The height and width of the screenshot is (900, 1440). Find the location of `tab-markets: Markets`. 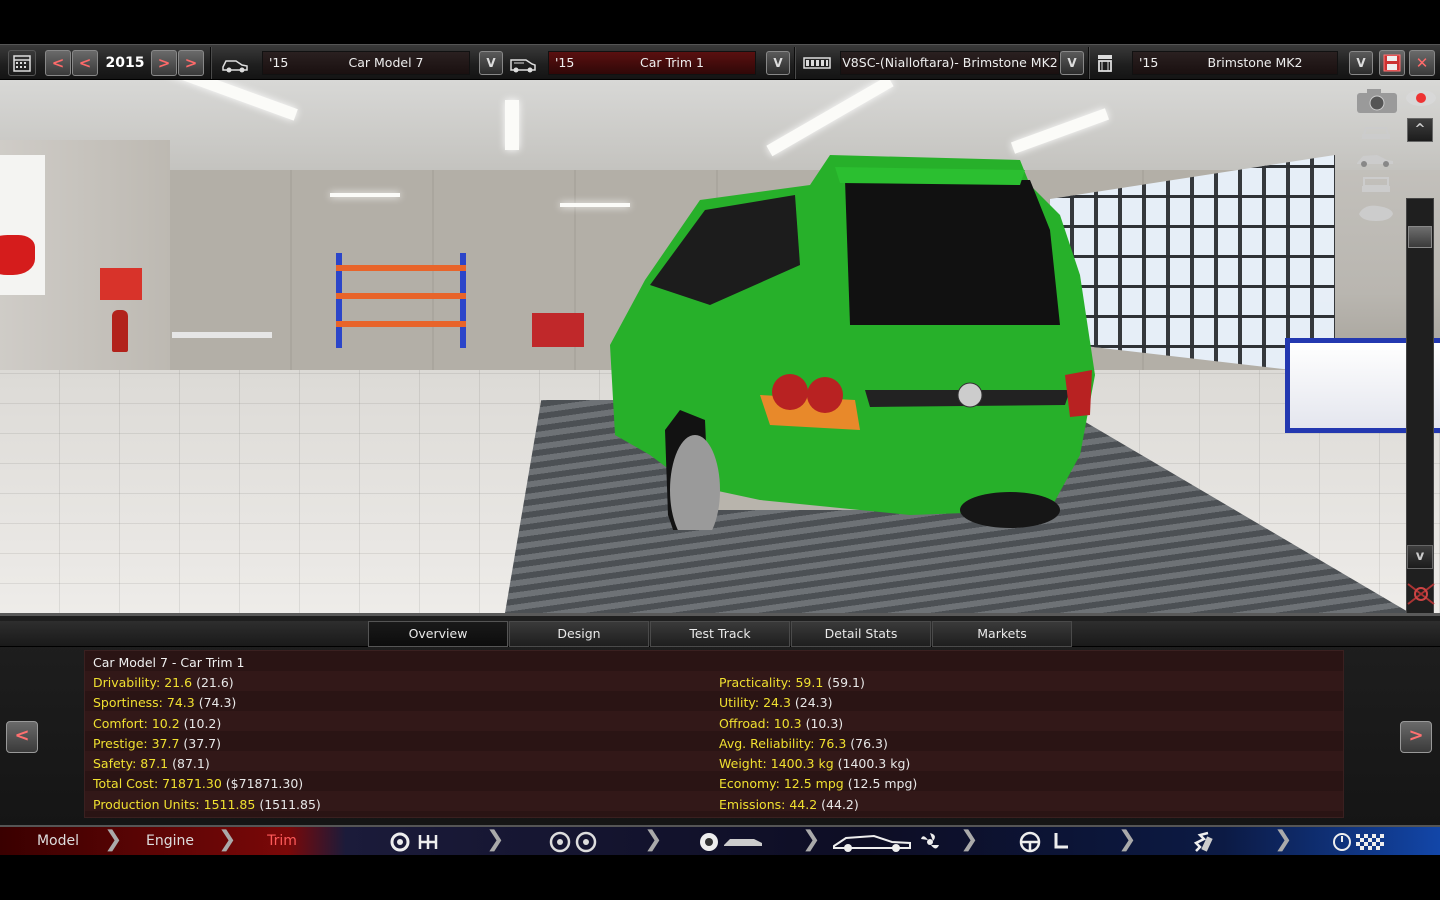

tab-markets: Markets is located at coordinates (1002, 634).